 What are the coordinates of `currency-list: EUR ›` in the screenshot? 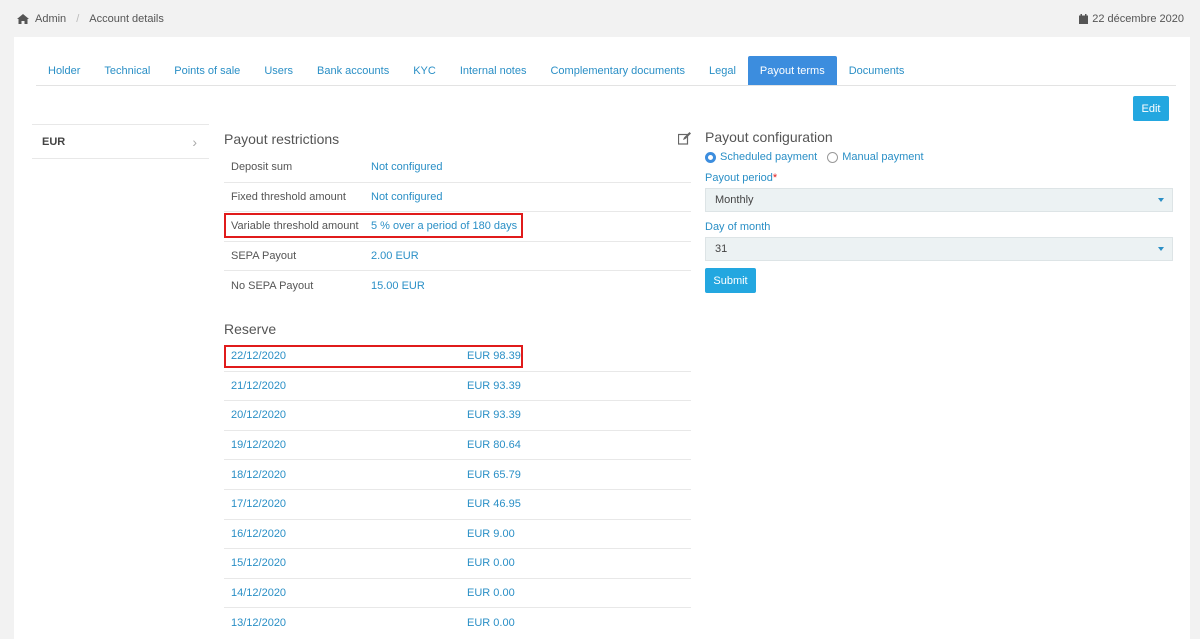 It's located at (120, 141).